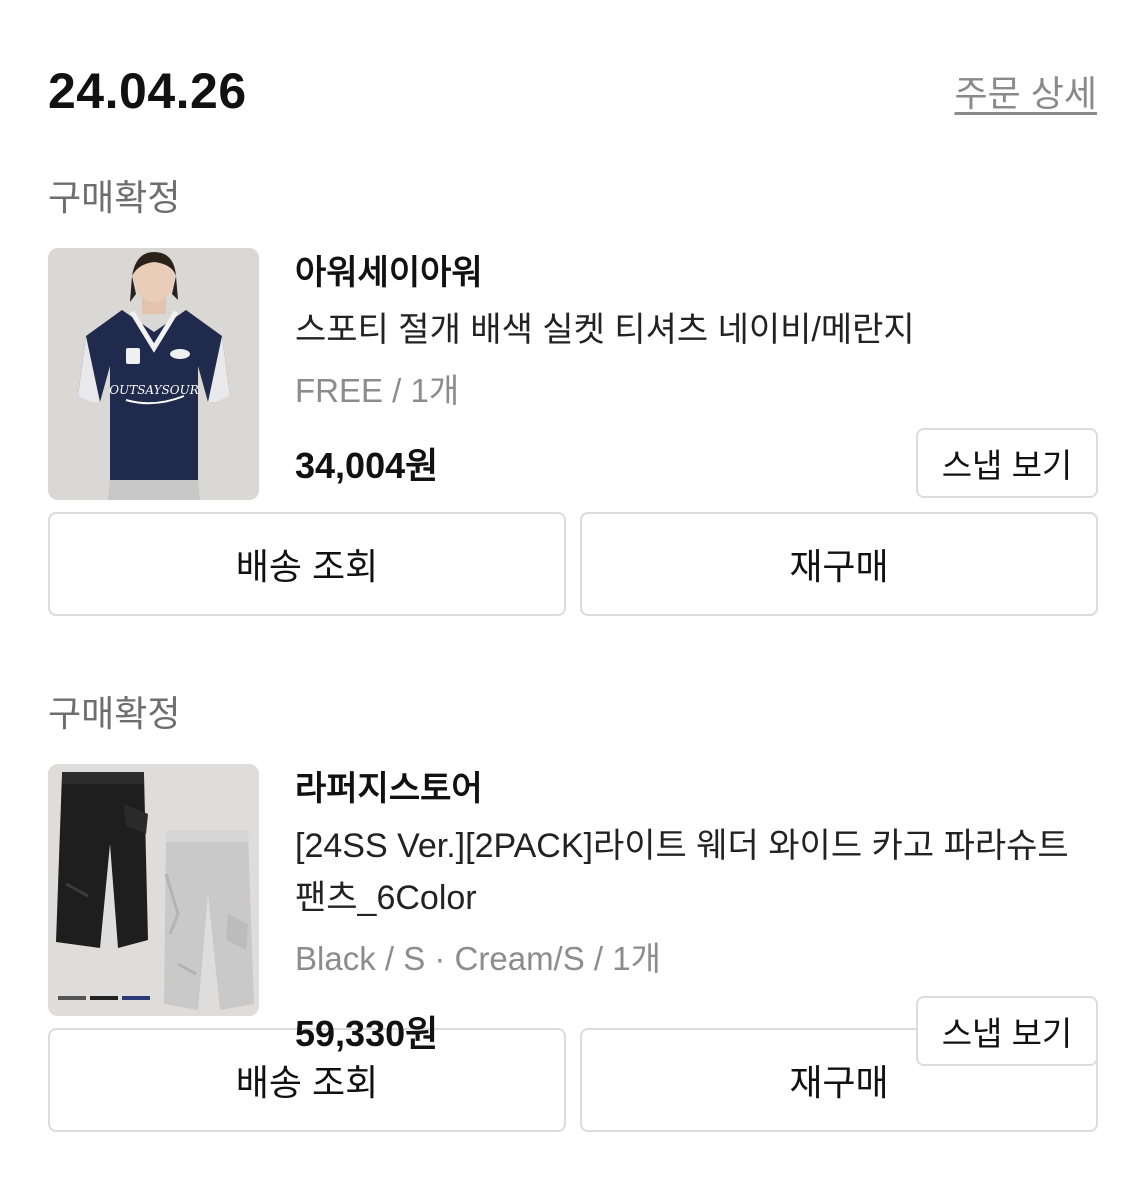 The height and width of the screenshot is (1200, 1145). I want to click on product-name: 스포티 절개 배색 실켓 티셔츠 네이비/메란지, so click(696, 330).